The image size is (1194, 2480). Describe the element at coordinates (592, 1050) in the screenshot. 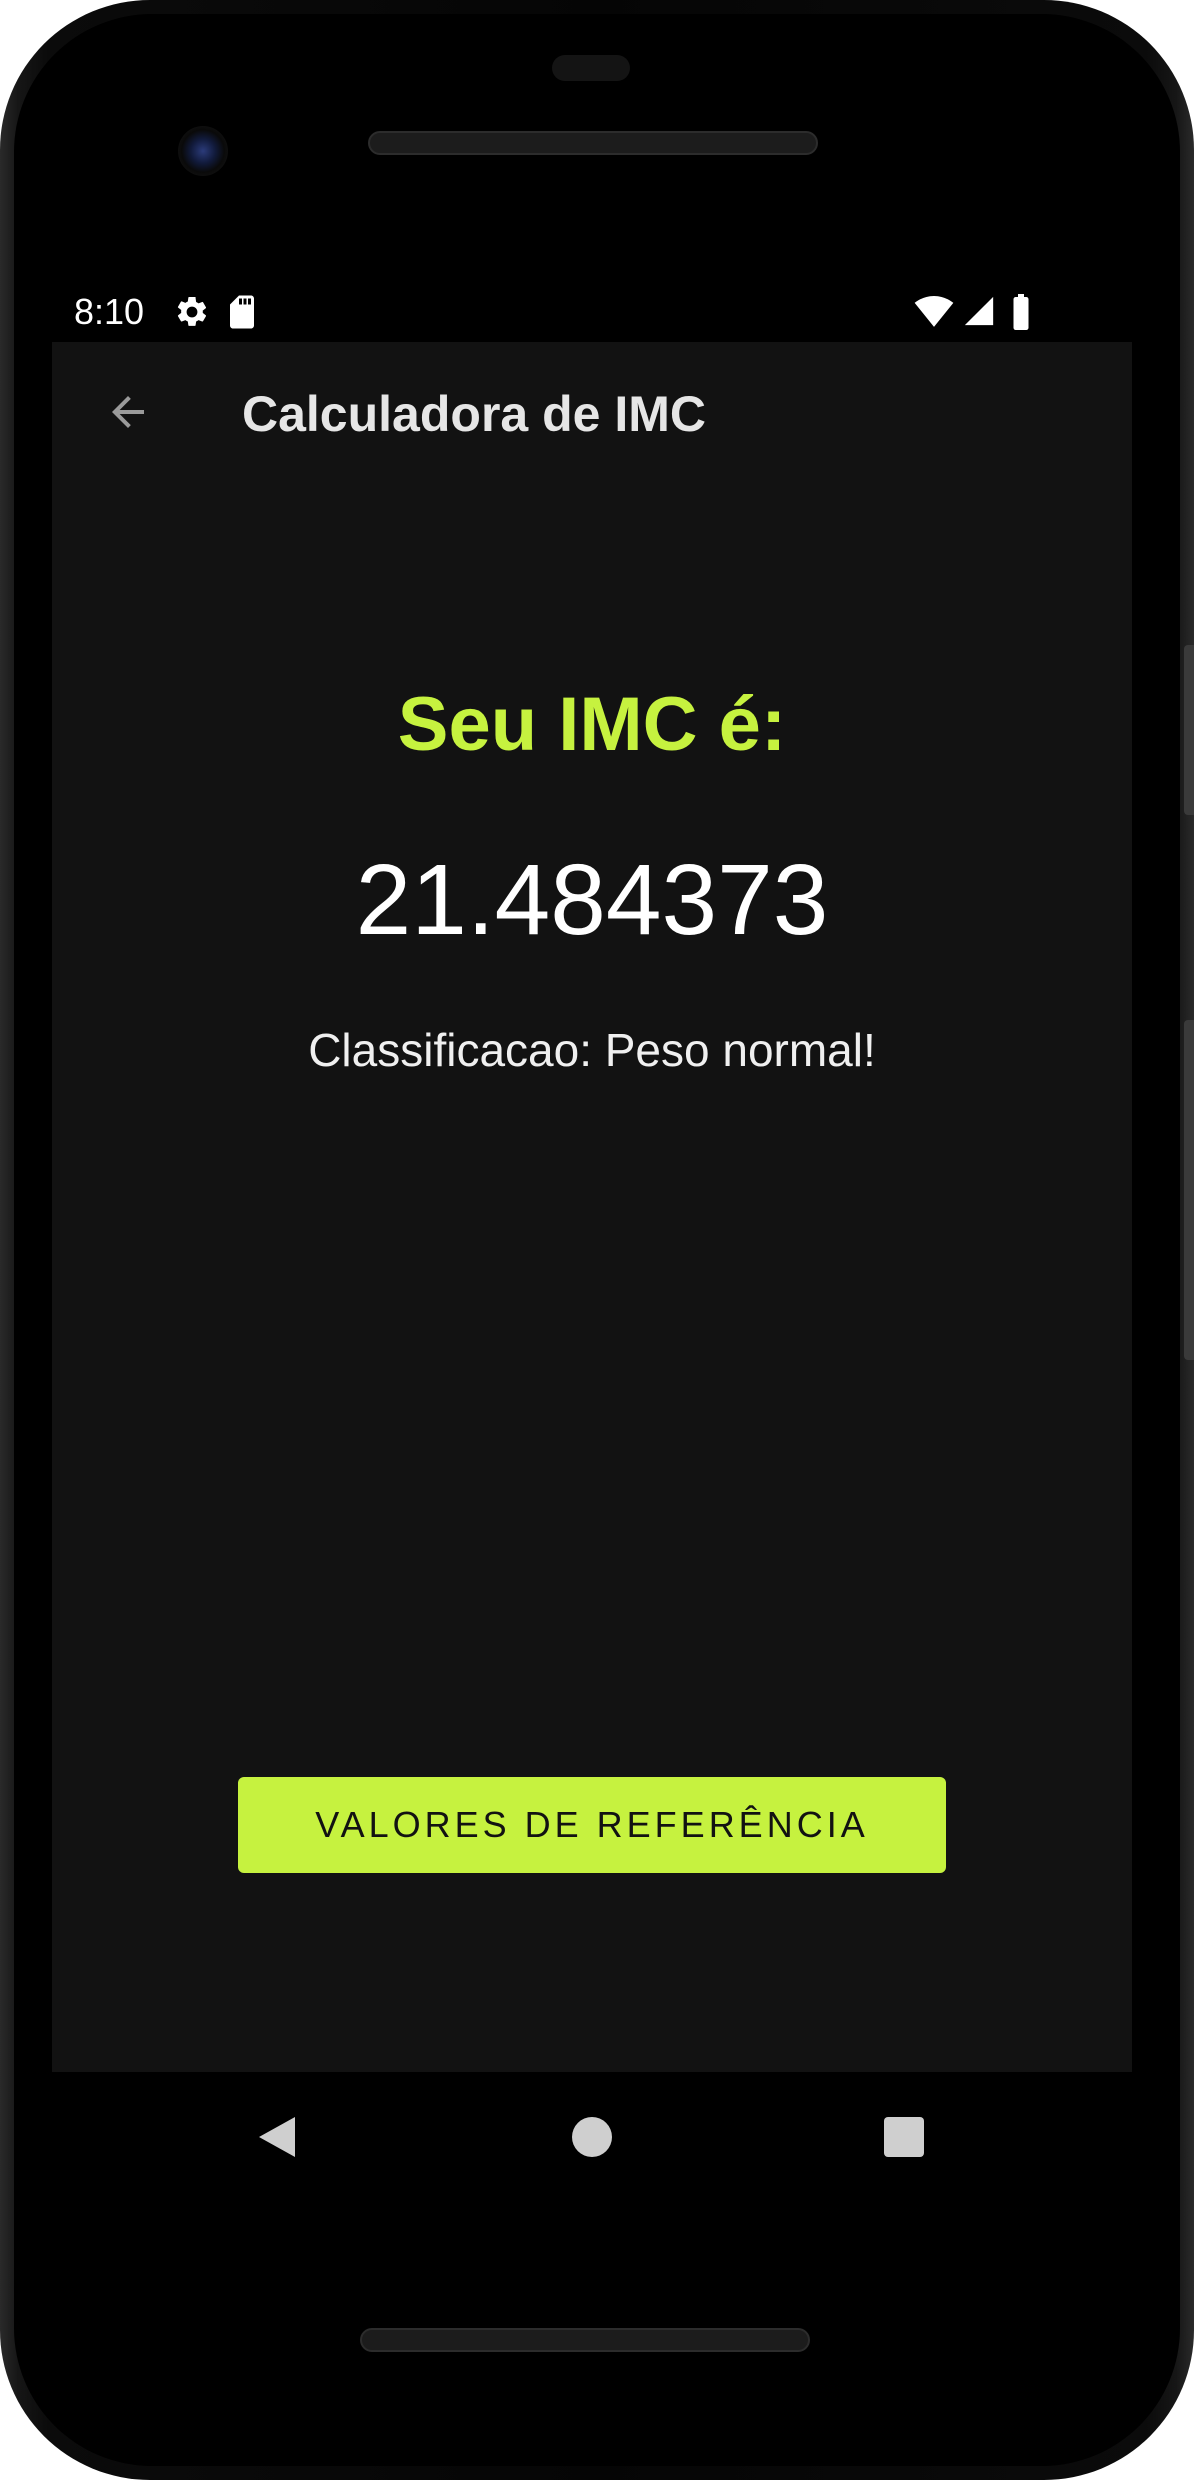

I see `classification-text: Classificacao: Peso normal!` at that location.